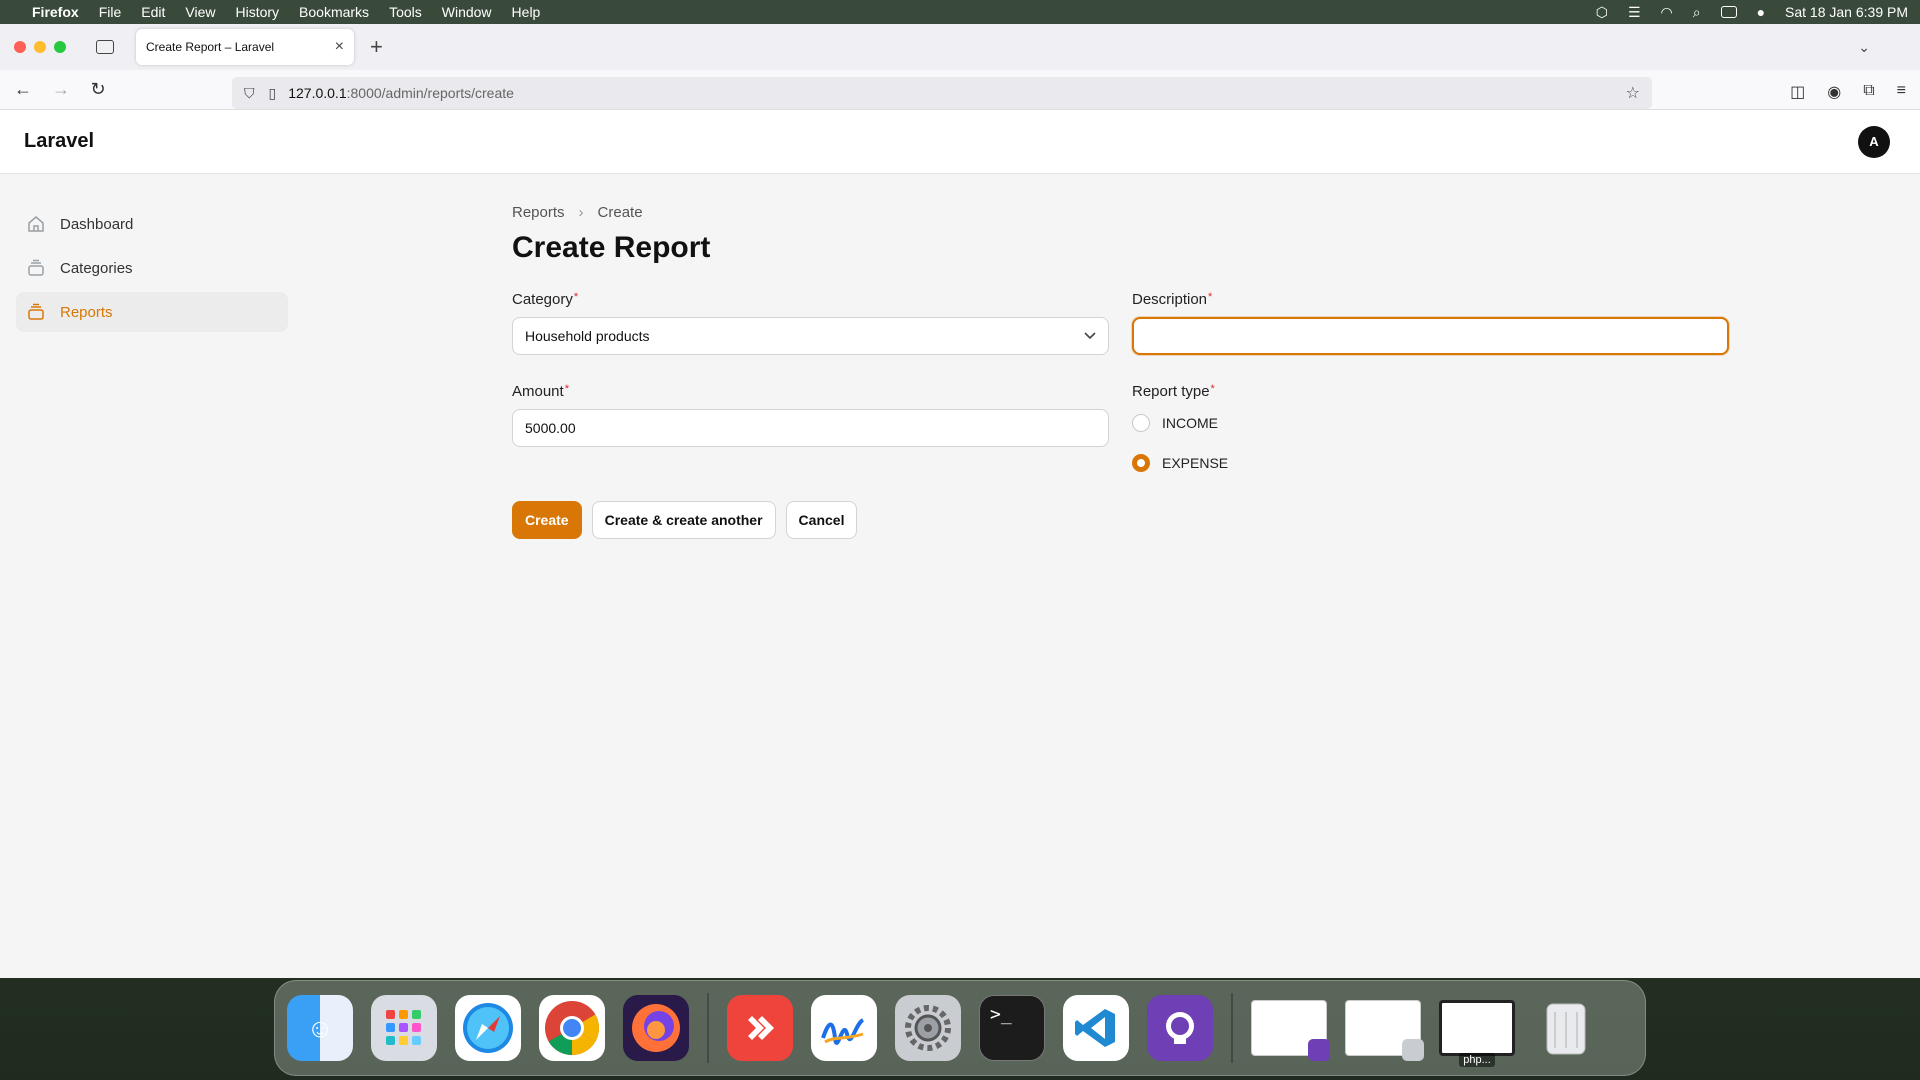 This screenshot has height=1080, width=1920. Describe the element at coordinates (467, 12) in the screenshot. I see `menu-window: Window` at that location.